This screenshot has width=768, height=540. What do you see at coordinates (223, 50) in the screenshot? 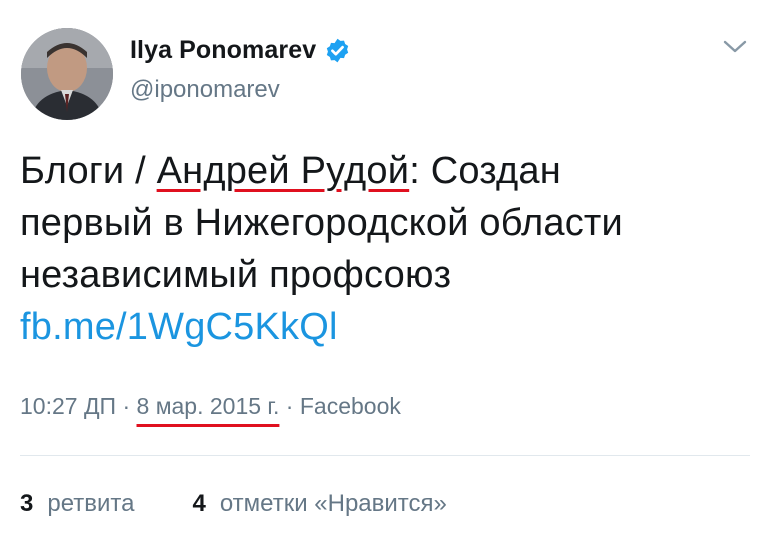
I see `author-name-text: Ilya Ponomarev` at bounding box center [223, 50].